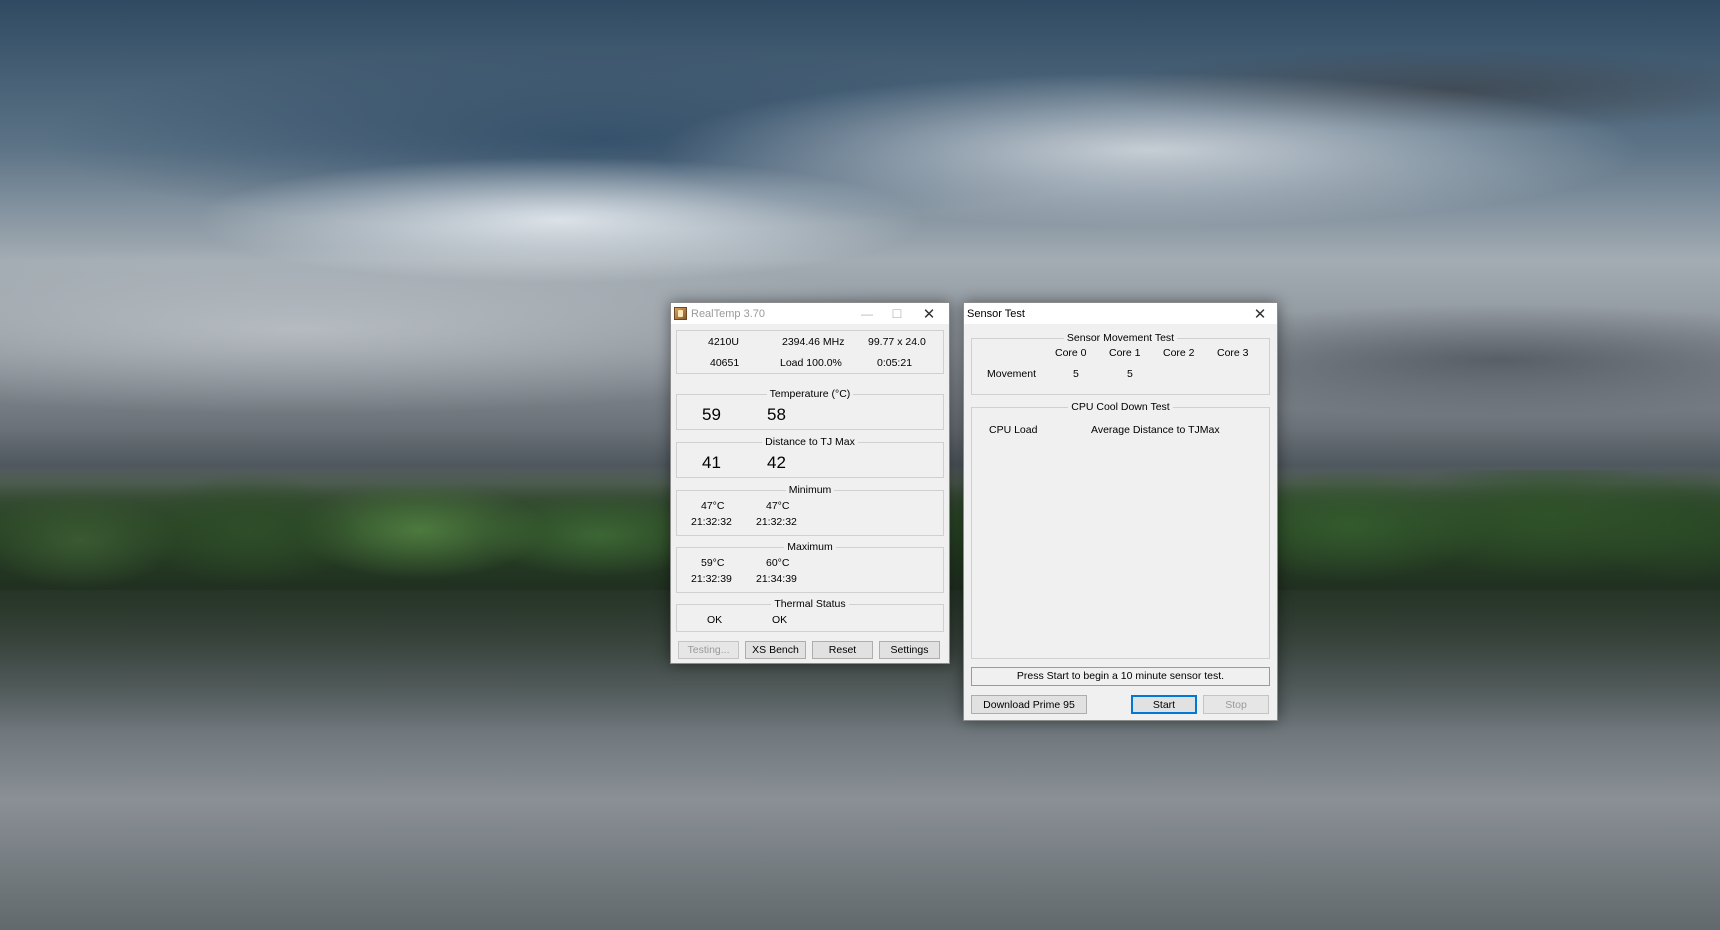  What do you see at coordinates (725, 363) in the screenshot?
I see `cpu-vid: 40651` at bounding box center [725, 363].